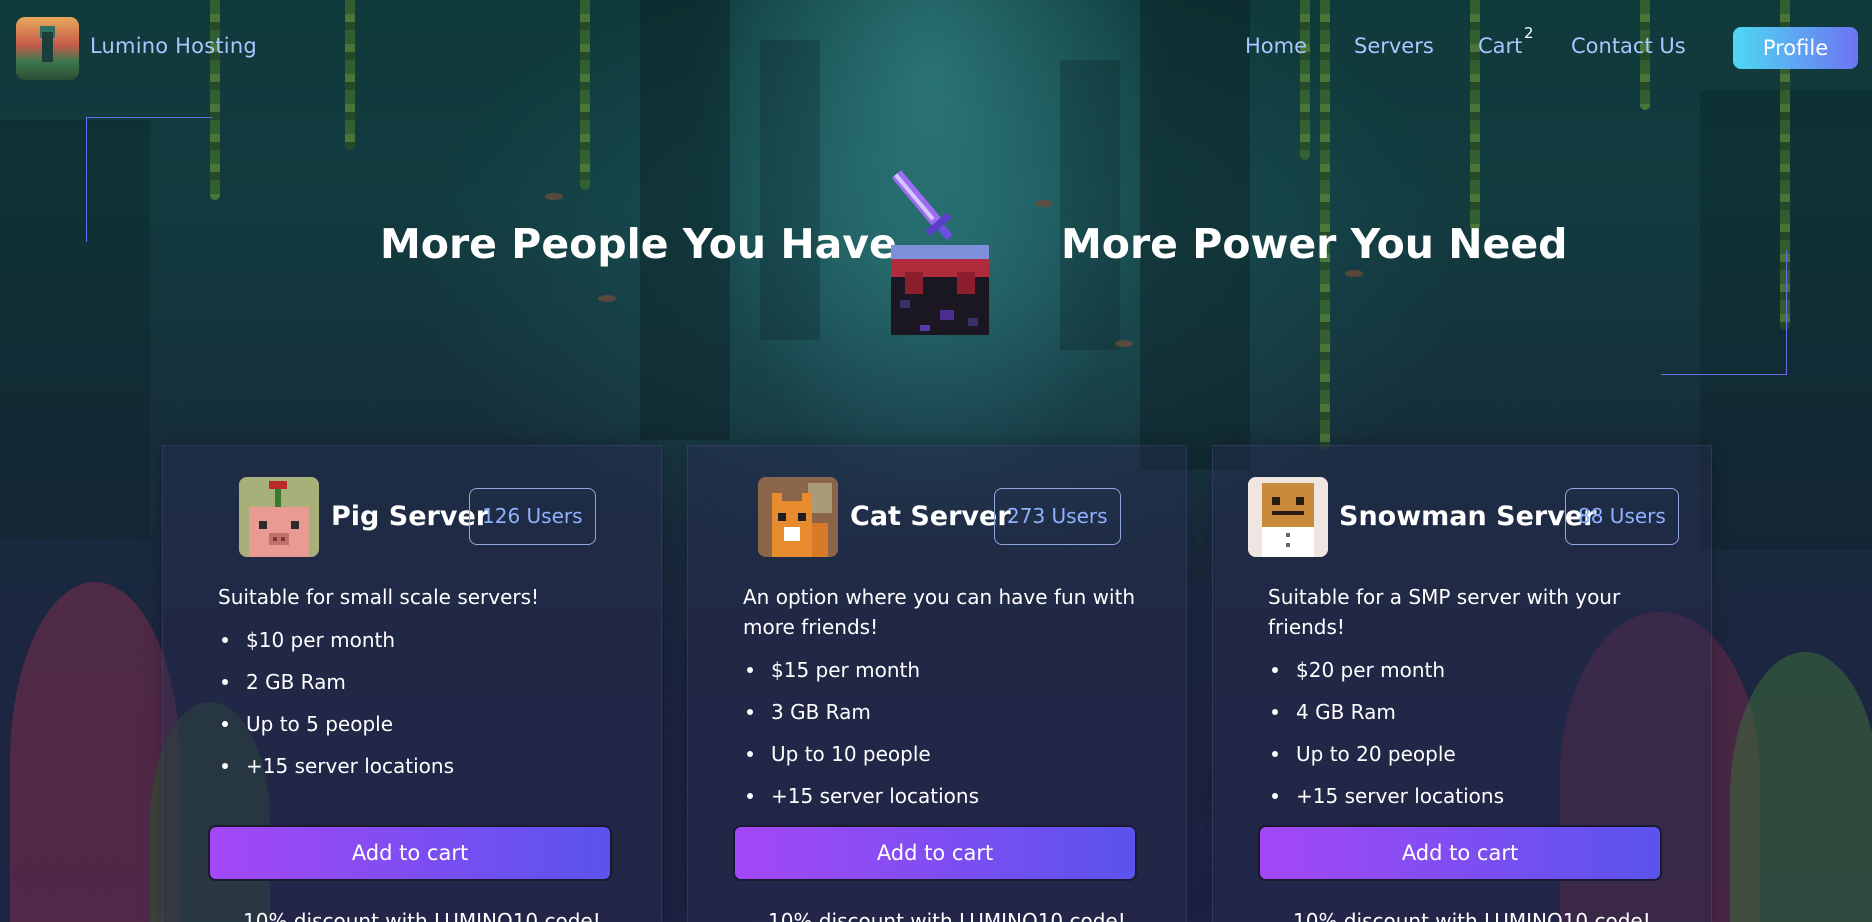  I want to click on nav-link-servers: Servers, so click(1394, 46).